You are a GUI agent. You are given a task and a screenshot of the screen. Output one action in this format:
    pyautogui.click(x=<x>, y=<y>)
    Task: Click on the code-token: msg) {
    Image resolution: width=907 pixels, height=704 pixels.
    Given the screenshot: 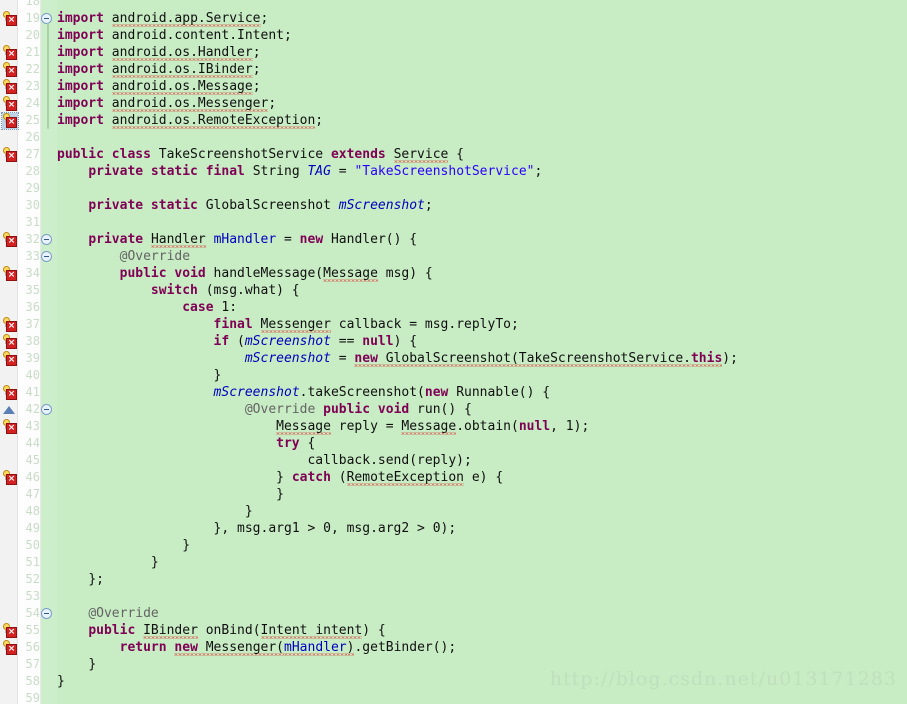 What is the action you would take?
    pyautogui.click(x=405, y=273)
    